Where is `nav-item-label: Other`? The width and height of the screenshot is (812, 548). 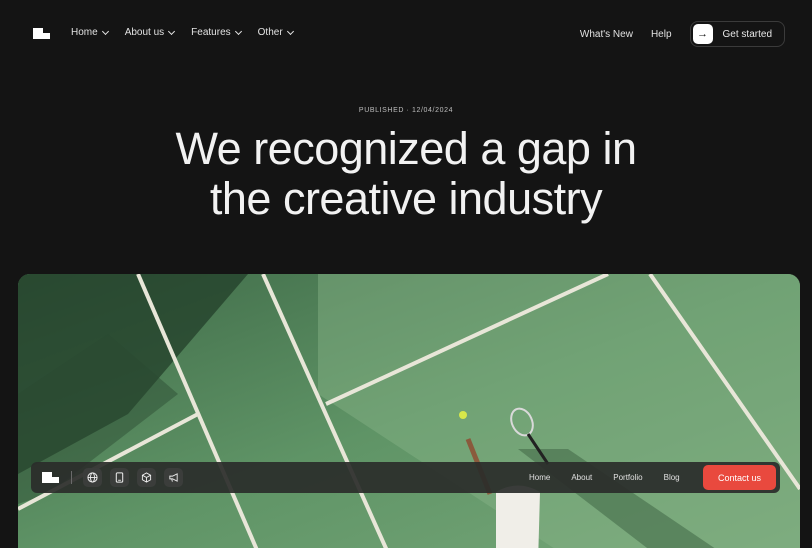
nav-item-label: Other is located at coordinates (270, 32).